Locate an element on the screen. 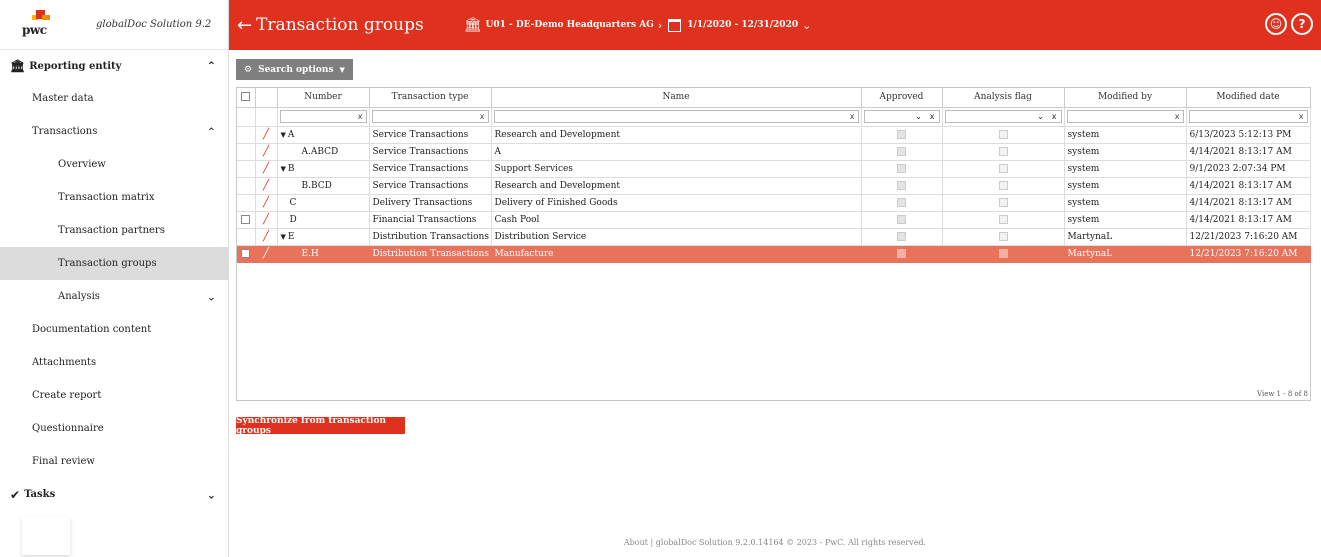  column-header-transaction-type: Transaction type is located at coordinates (430, 98).